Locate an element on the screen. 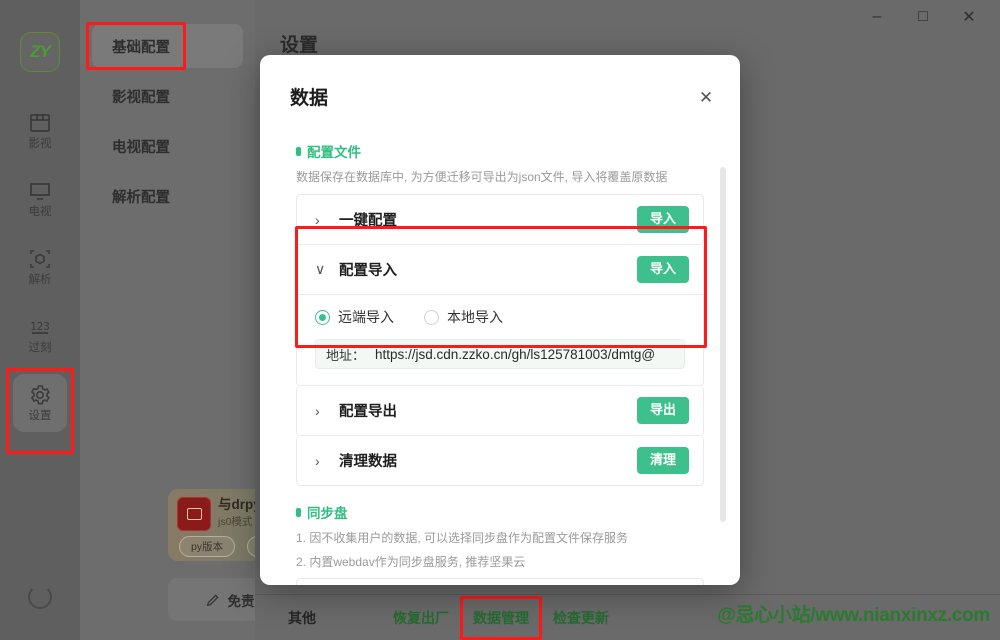 Image resolution: width=1000 pixels, height=640 pixels. panel-sync-params: › 配置同步盘参数 保存 校验 is located at coordinates (500, 581).